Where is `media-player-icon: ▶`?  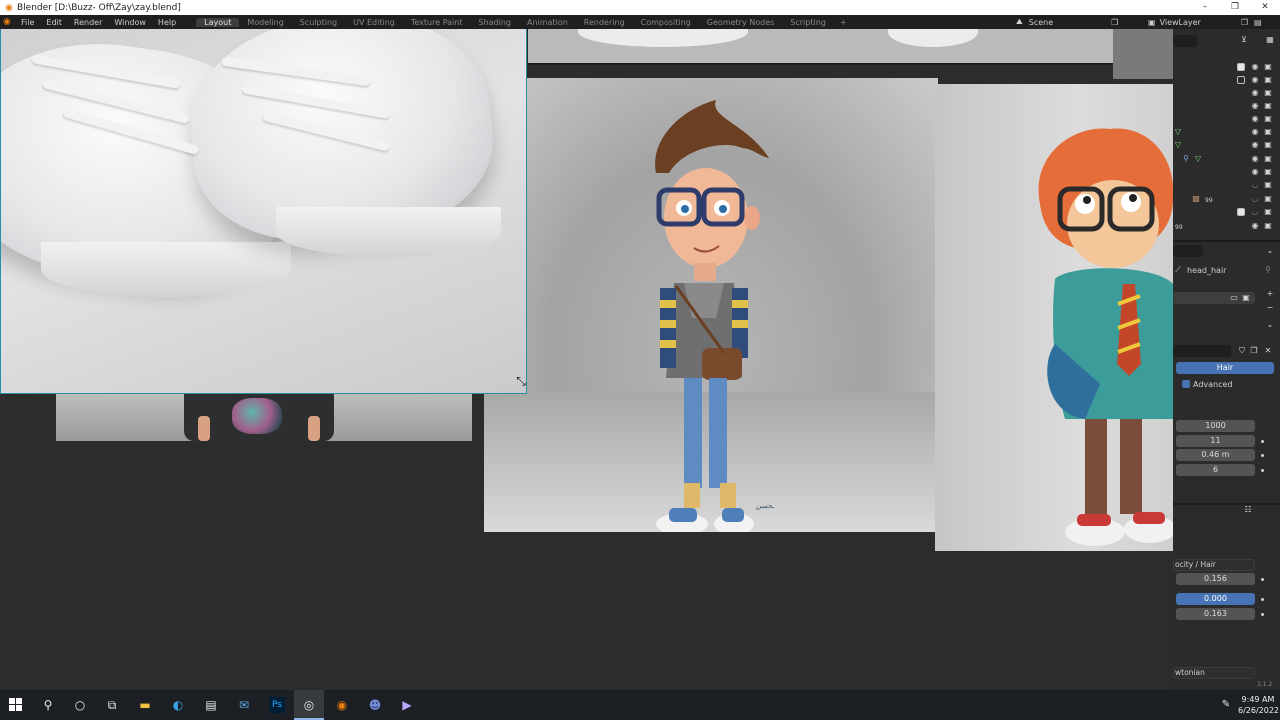 media-player-icon: ▶ is located at coordinates (407, 705).